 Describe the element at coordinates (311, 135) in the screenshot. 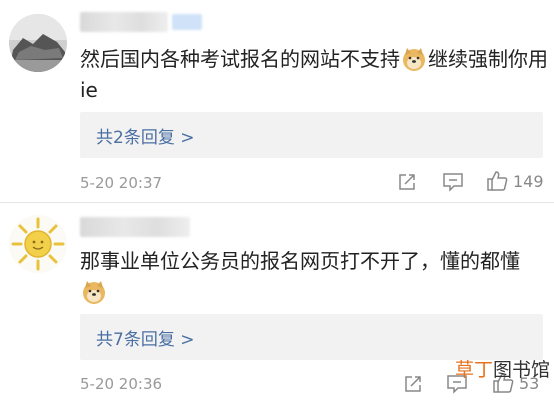

I see `replies-box: 共2条回复 >` at that location.